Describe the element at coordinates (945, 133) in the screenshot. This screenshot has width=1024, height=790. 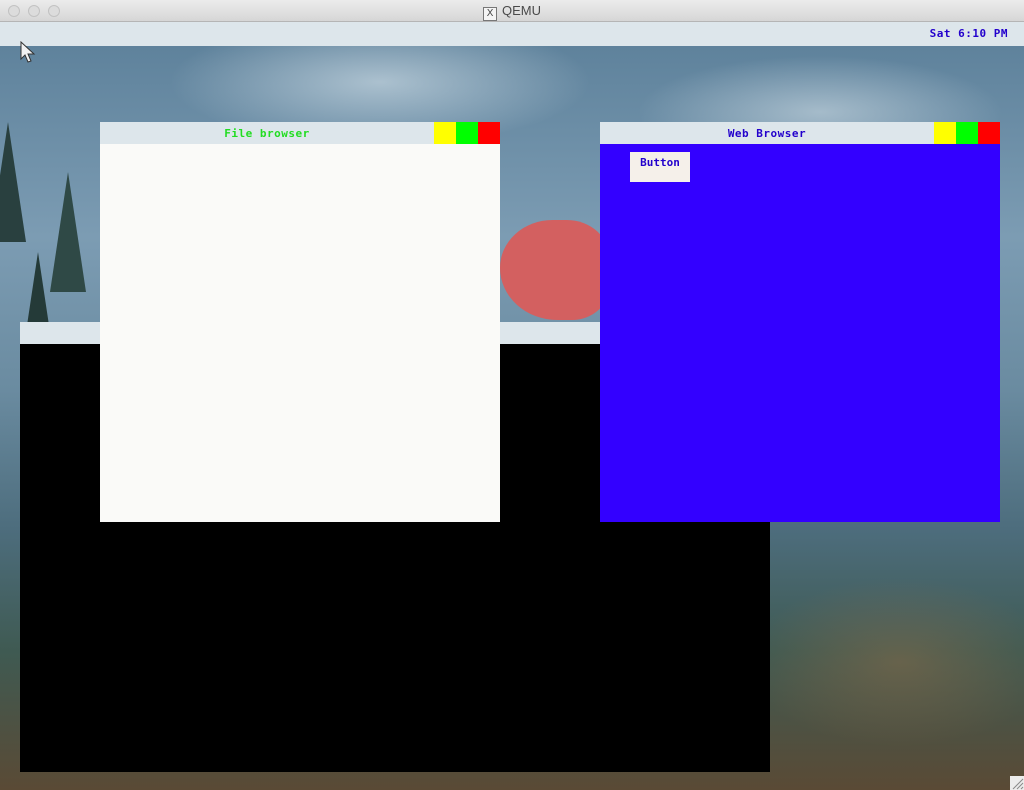
I see `web-browser-minimize-button` at that location.